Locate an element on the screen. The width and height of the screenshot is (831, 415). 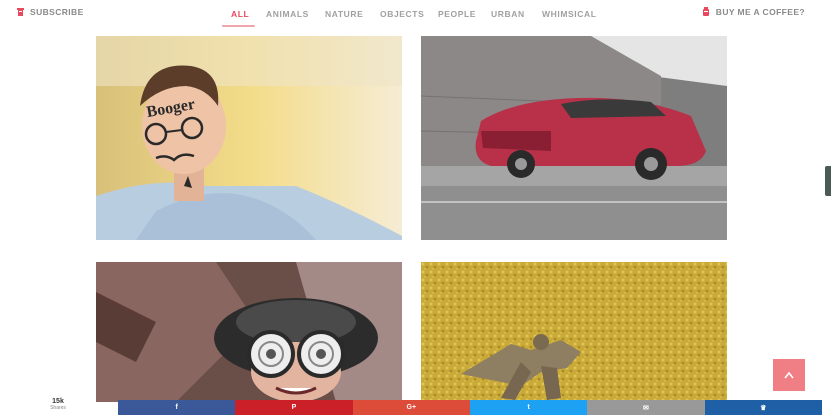
twitter-icon: t is located at coordinates (528, 407).